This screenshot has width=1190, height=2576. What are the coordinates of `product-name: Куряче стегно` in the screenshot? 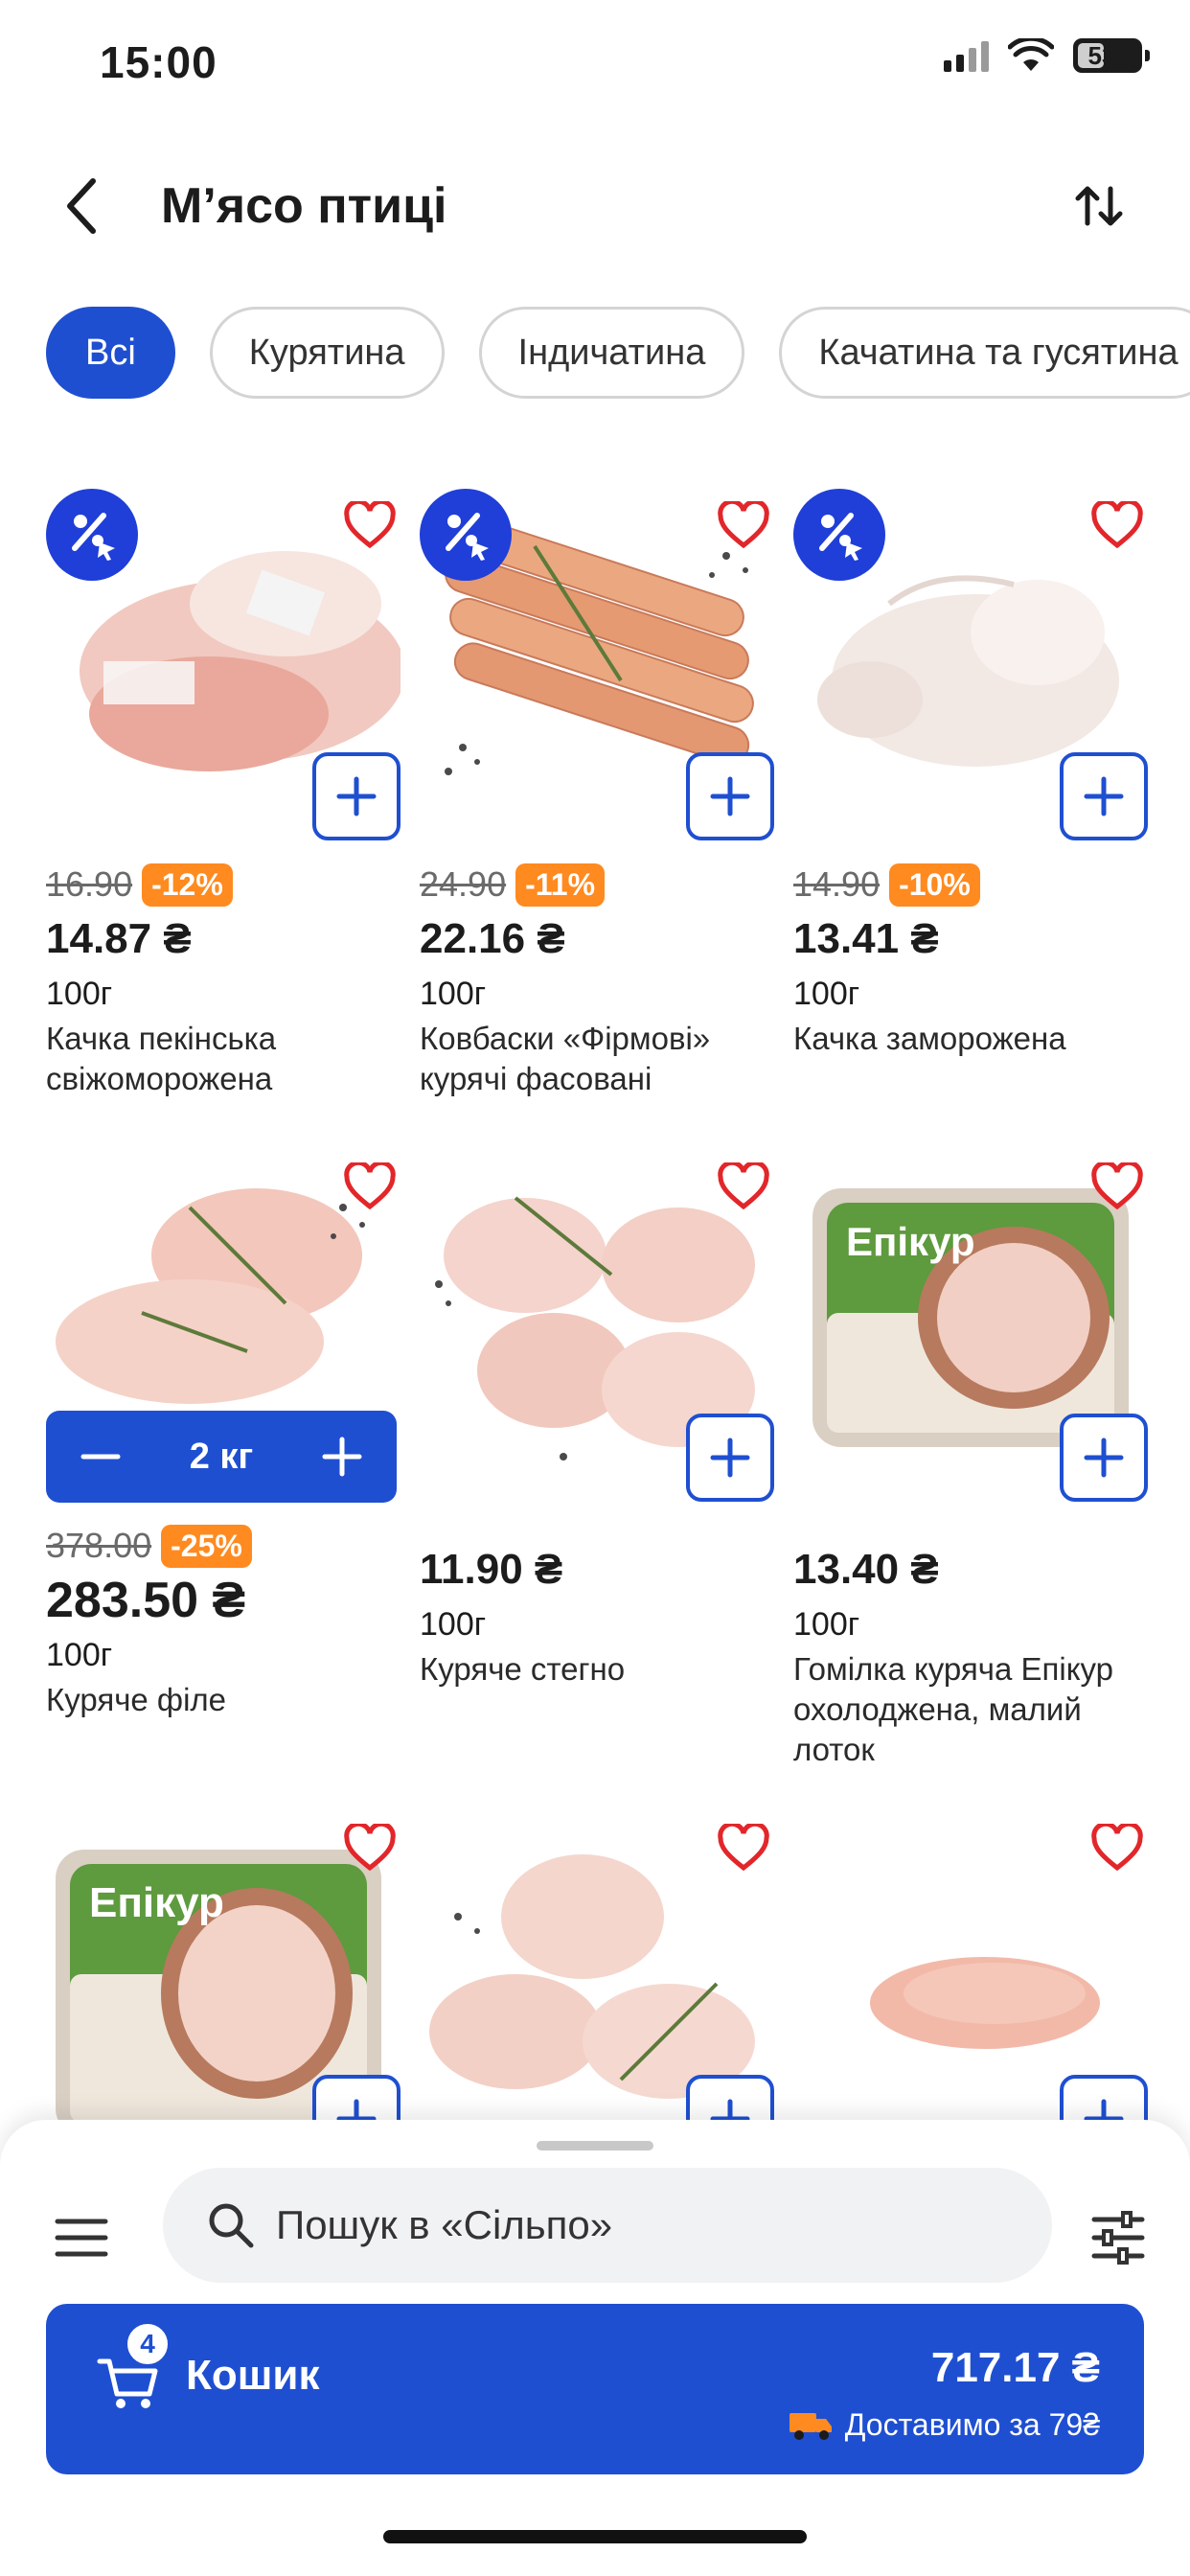 It's located at (597, 1669).